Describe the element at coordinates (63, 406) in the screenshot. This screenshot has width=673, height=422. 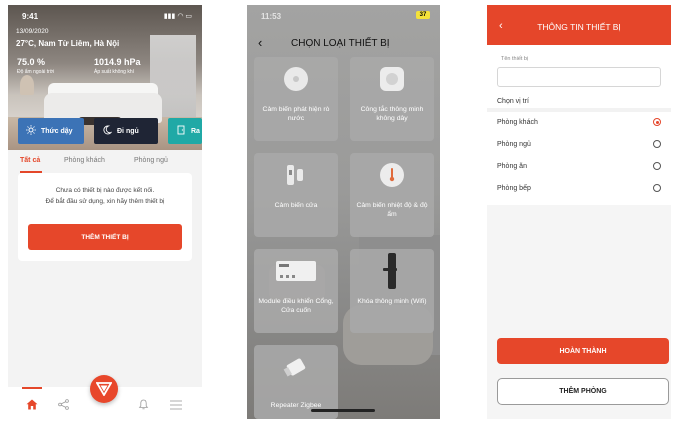
I see `share-icon` at that location.